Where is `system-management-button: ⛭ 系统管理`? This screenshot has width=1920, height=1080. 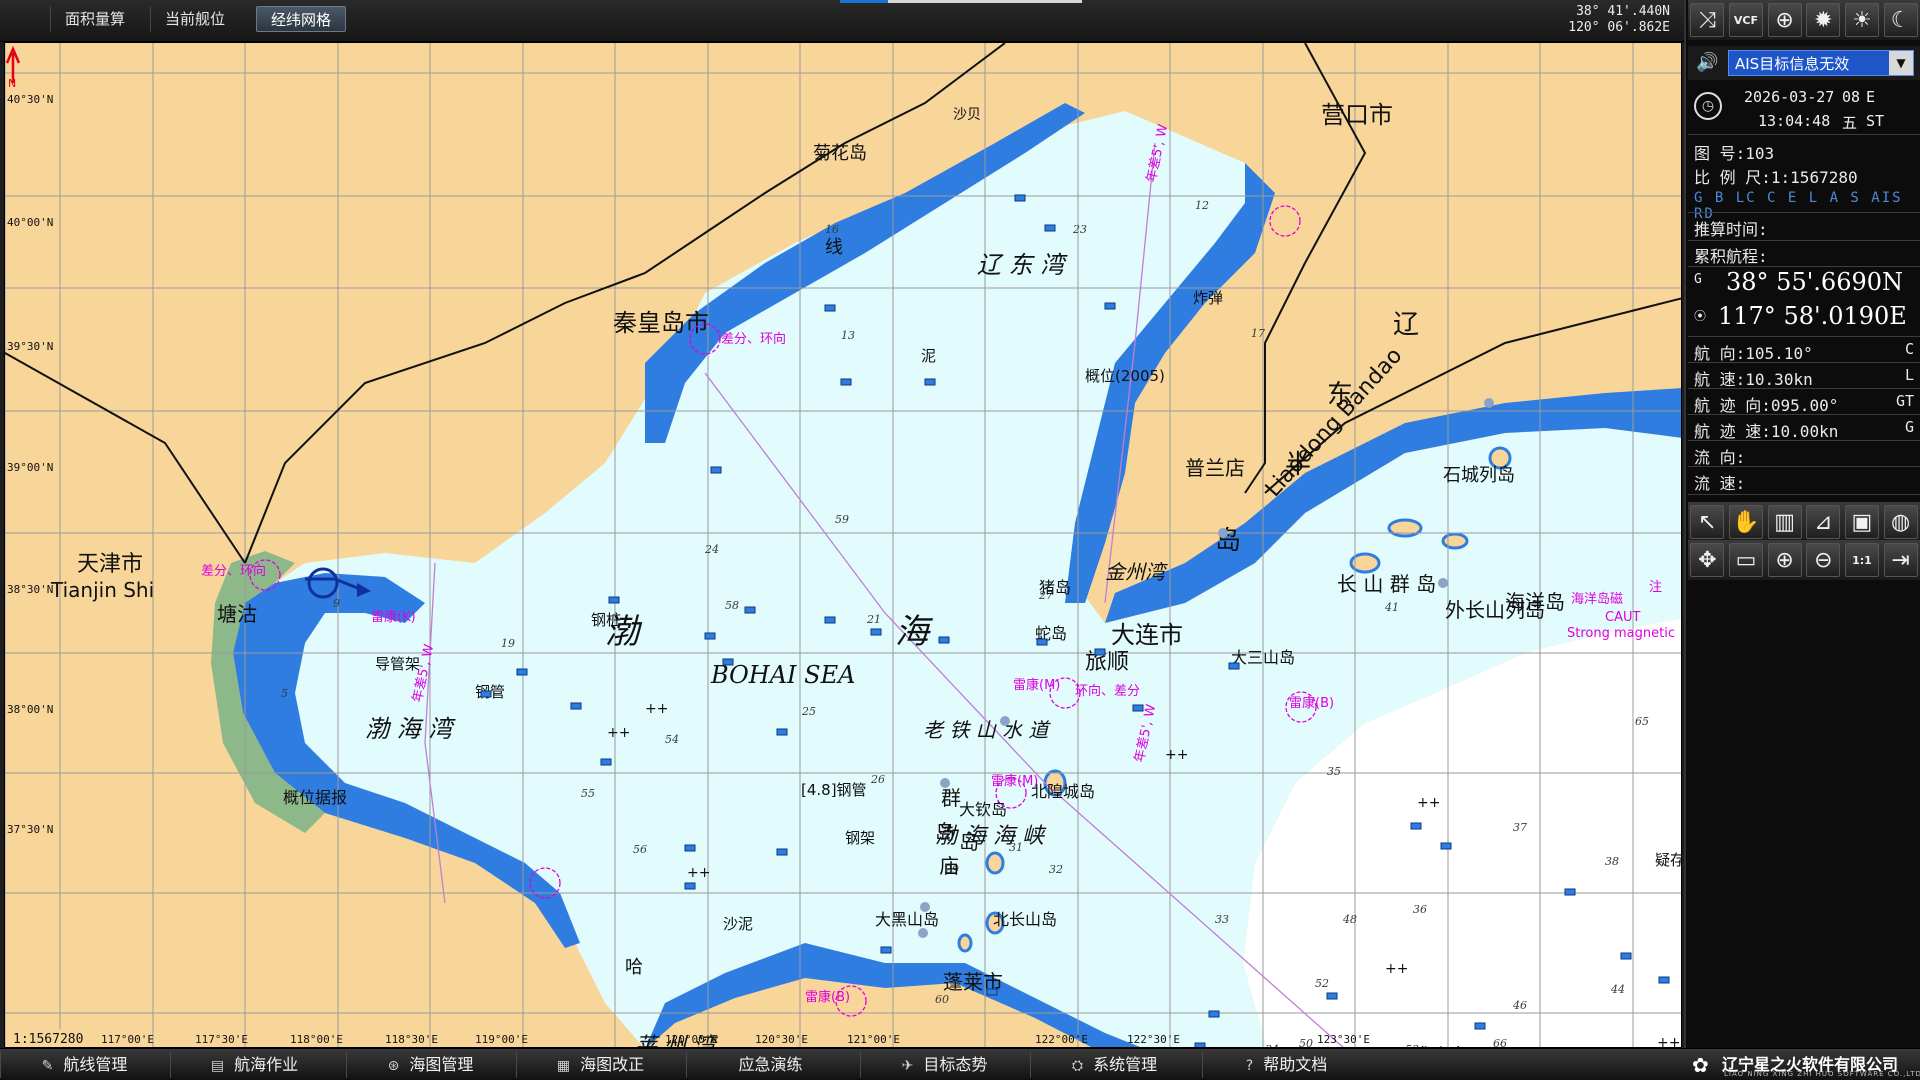
system-management-button: ⛭ 系统管理 is located at coordinates (1114, 1065).